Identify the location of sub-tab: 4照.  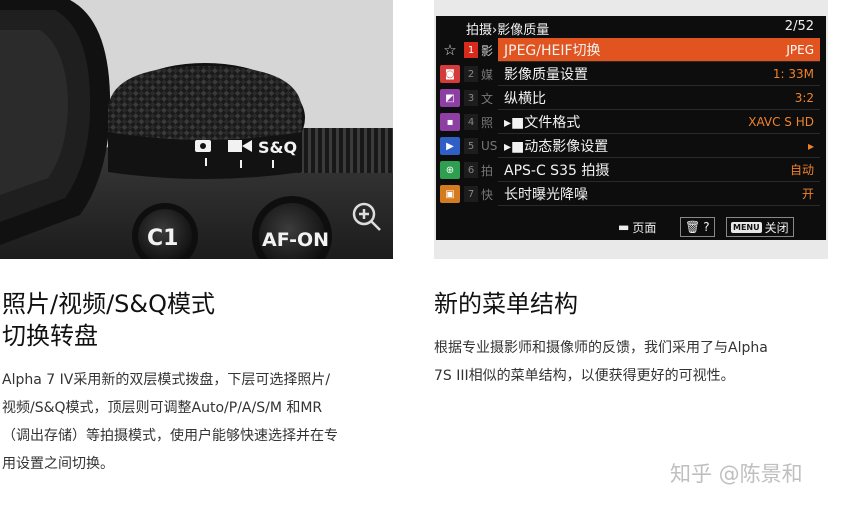
(481, 122).